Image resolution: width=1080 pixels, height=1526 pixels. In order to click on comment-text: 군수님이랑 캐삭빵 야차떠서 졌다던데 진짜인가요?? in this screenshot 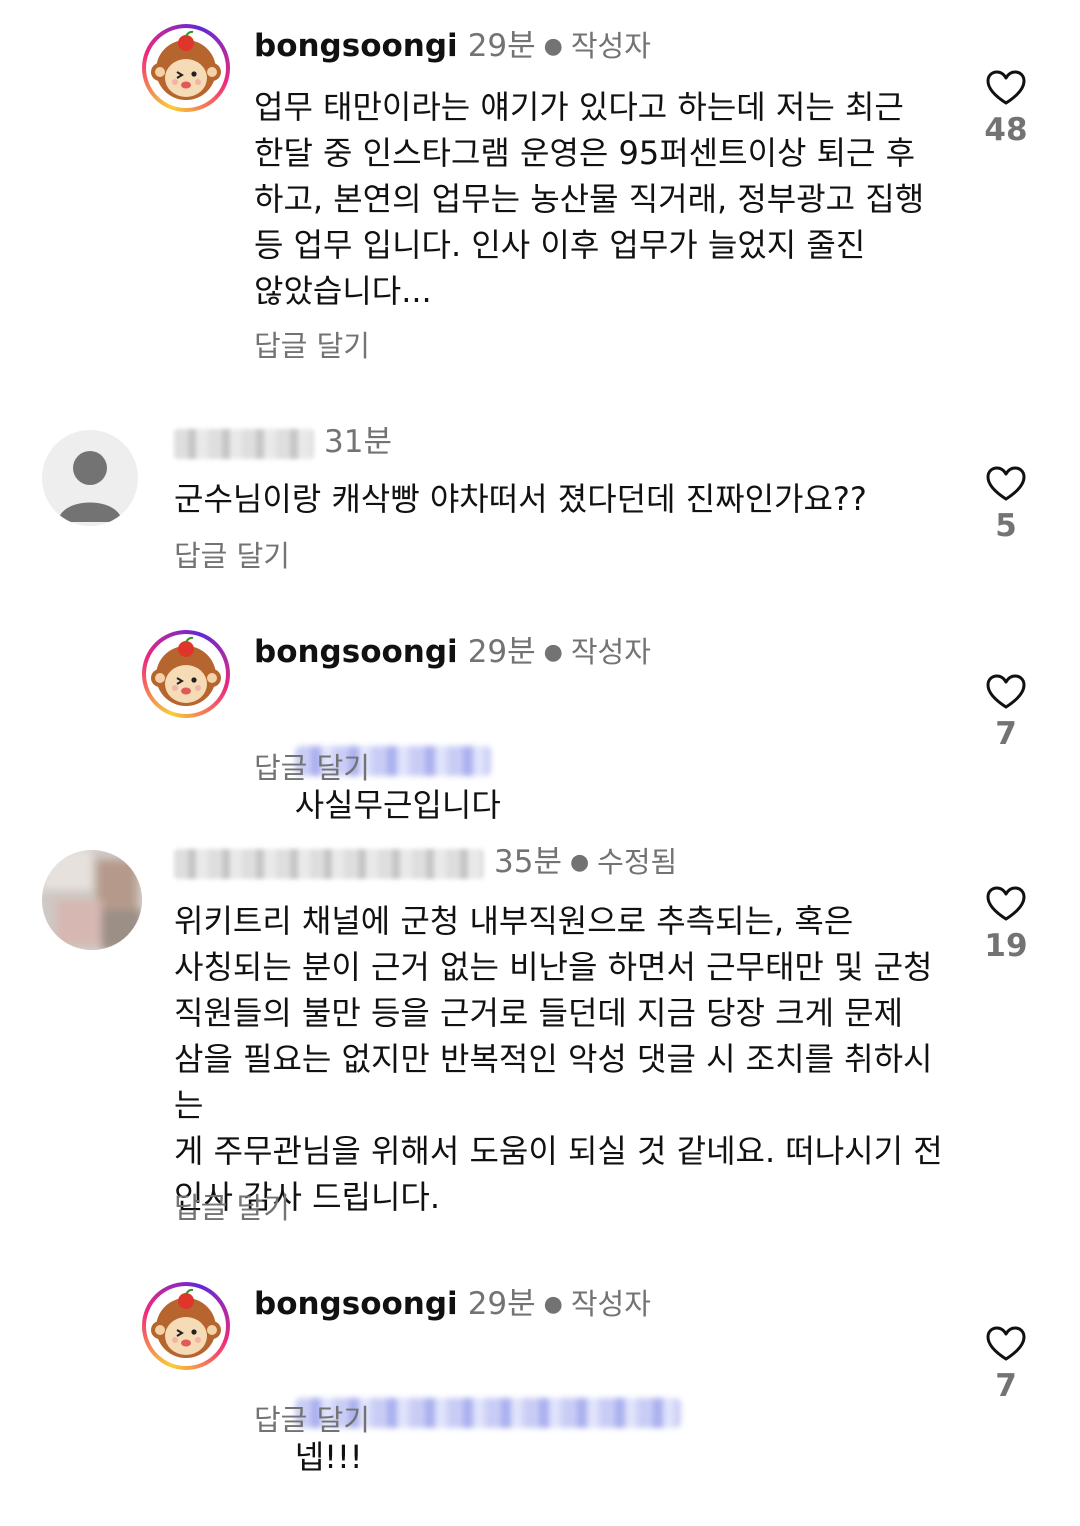, I will do `click(520, 499)`.